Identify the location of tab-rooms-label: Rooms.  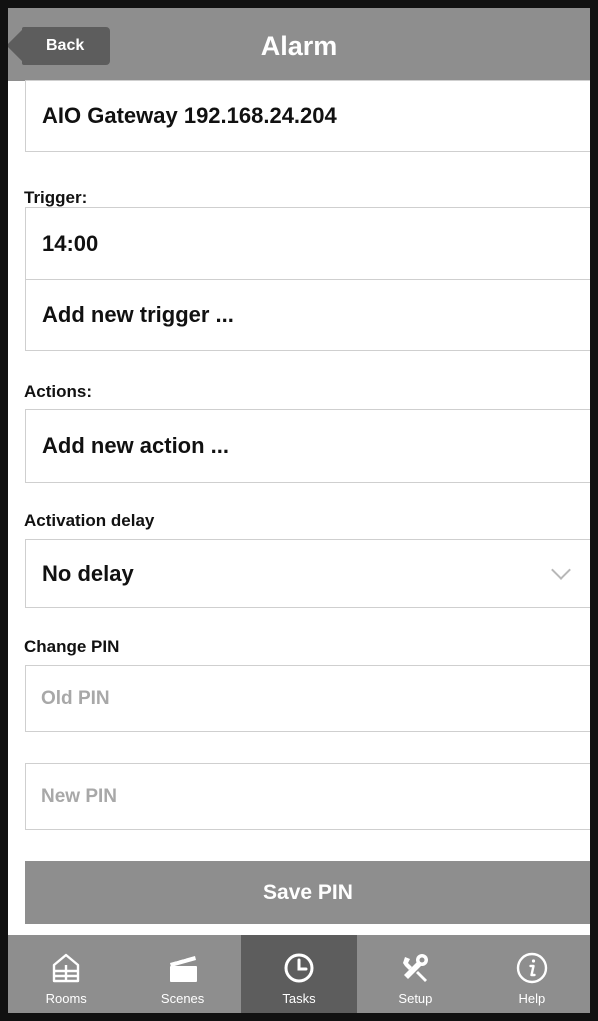
(66, 998).